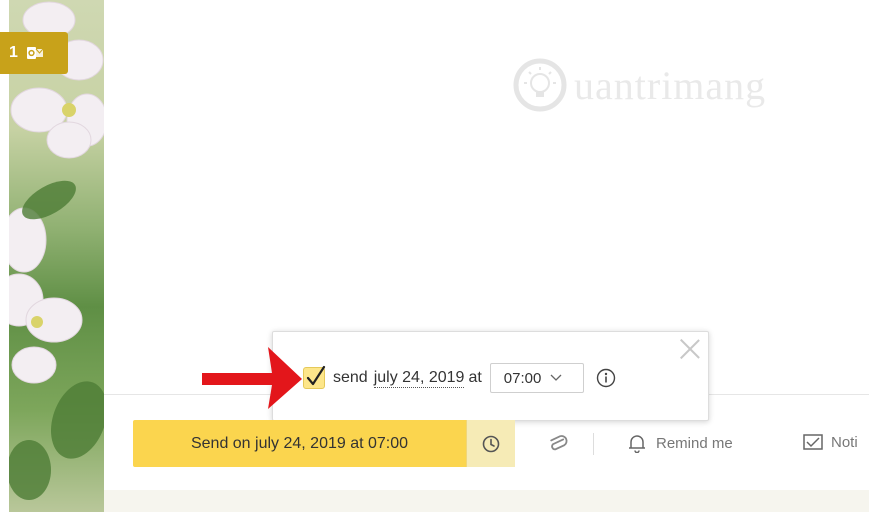 This screenshot has width=869, height=512. Describe the element at coordinates (299, 443) in the screenshot. I see `scheduled-send-button: Send on july 24, 2019 at 07:00` at that location.